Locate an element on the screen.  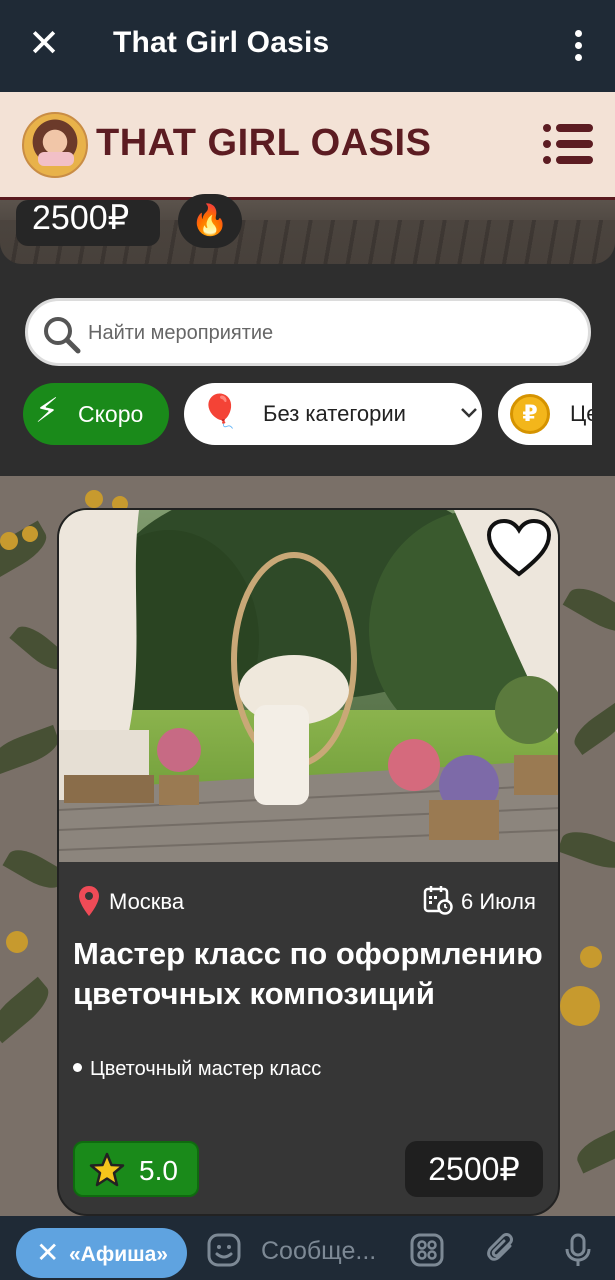
previous-event-price: 2500₽ is located at coordinates (88, 223).